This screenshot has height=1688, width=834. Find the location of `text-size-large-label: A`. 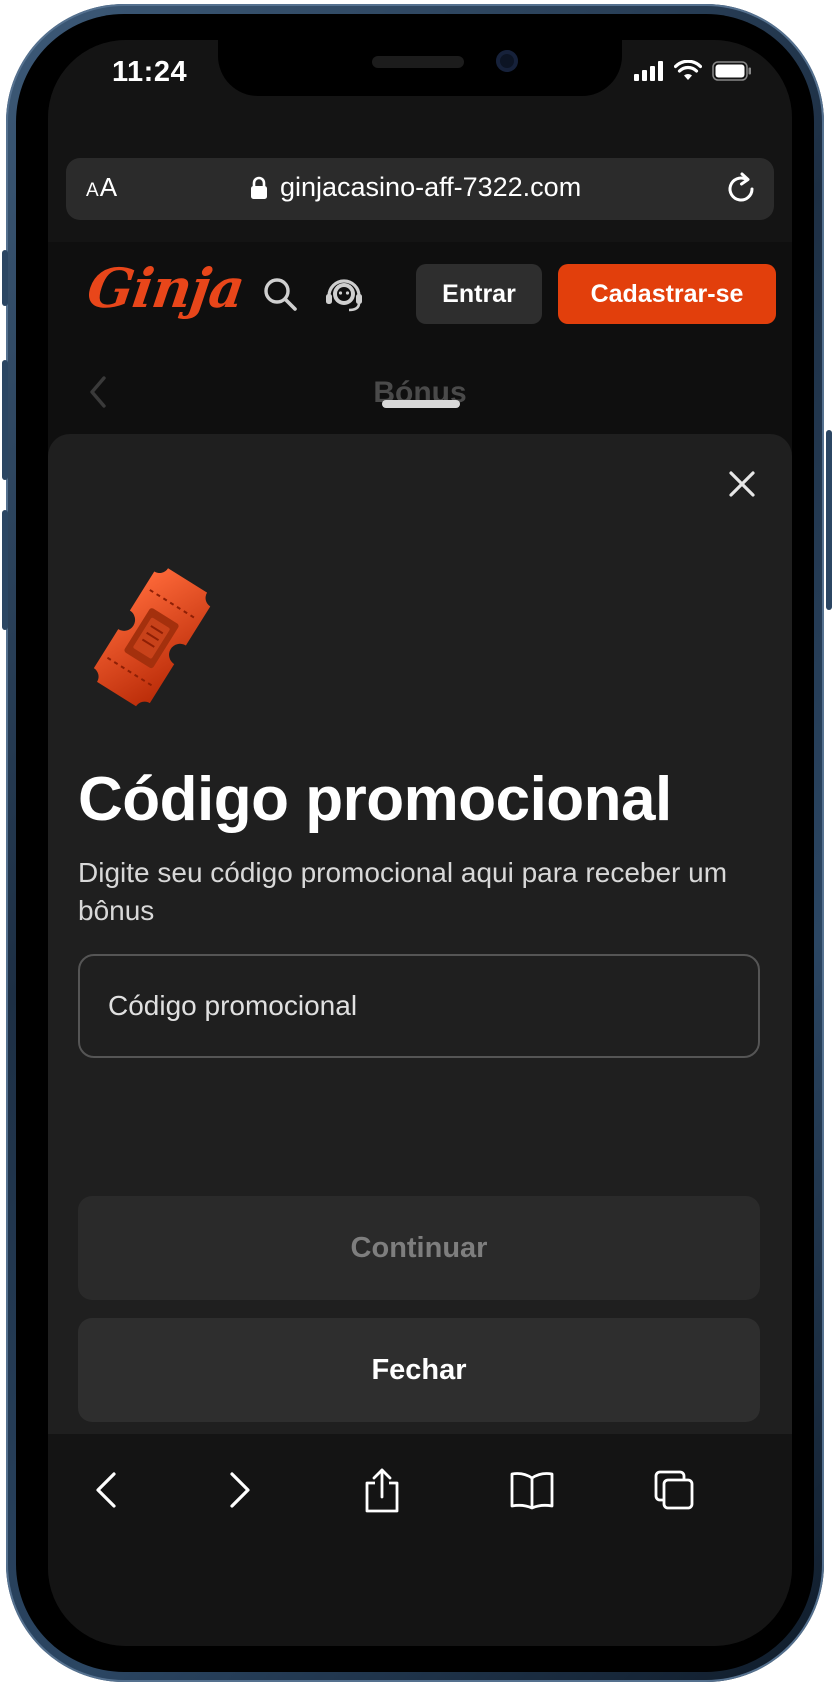

text-size-large-label: A is located at coordinates (109, 187).